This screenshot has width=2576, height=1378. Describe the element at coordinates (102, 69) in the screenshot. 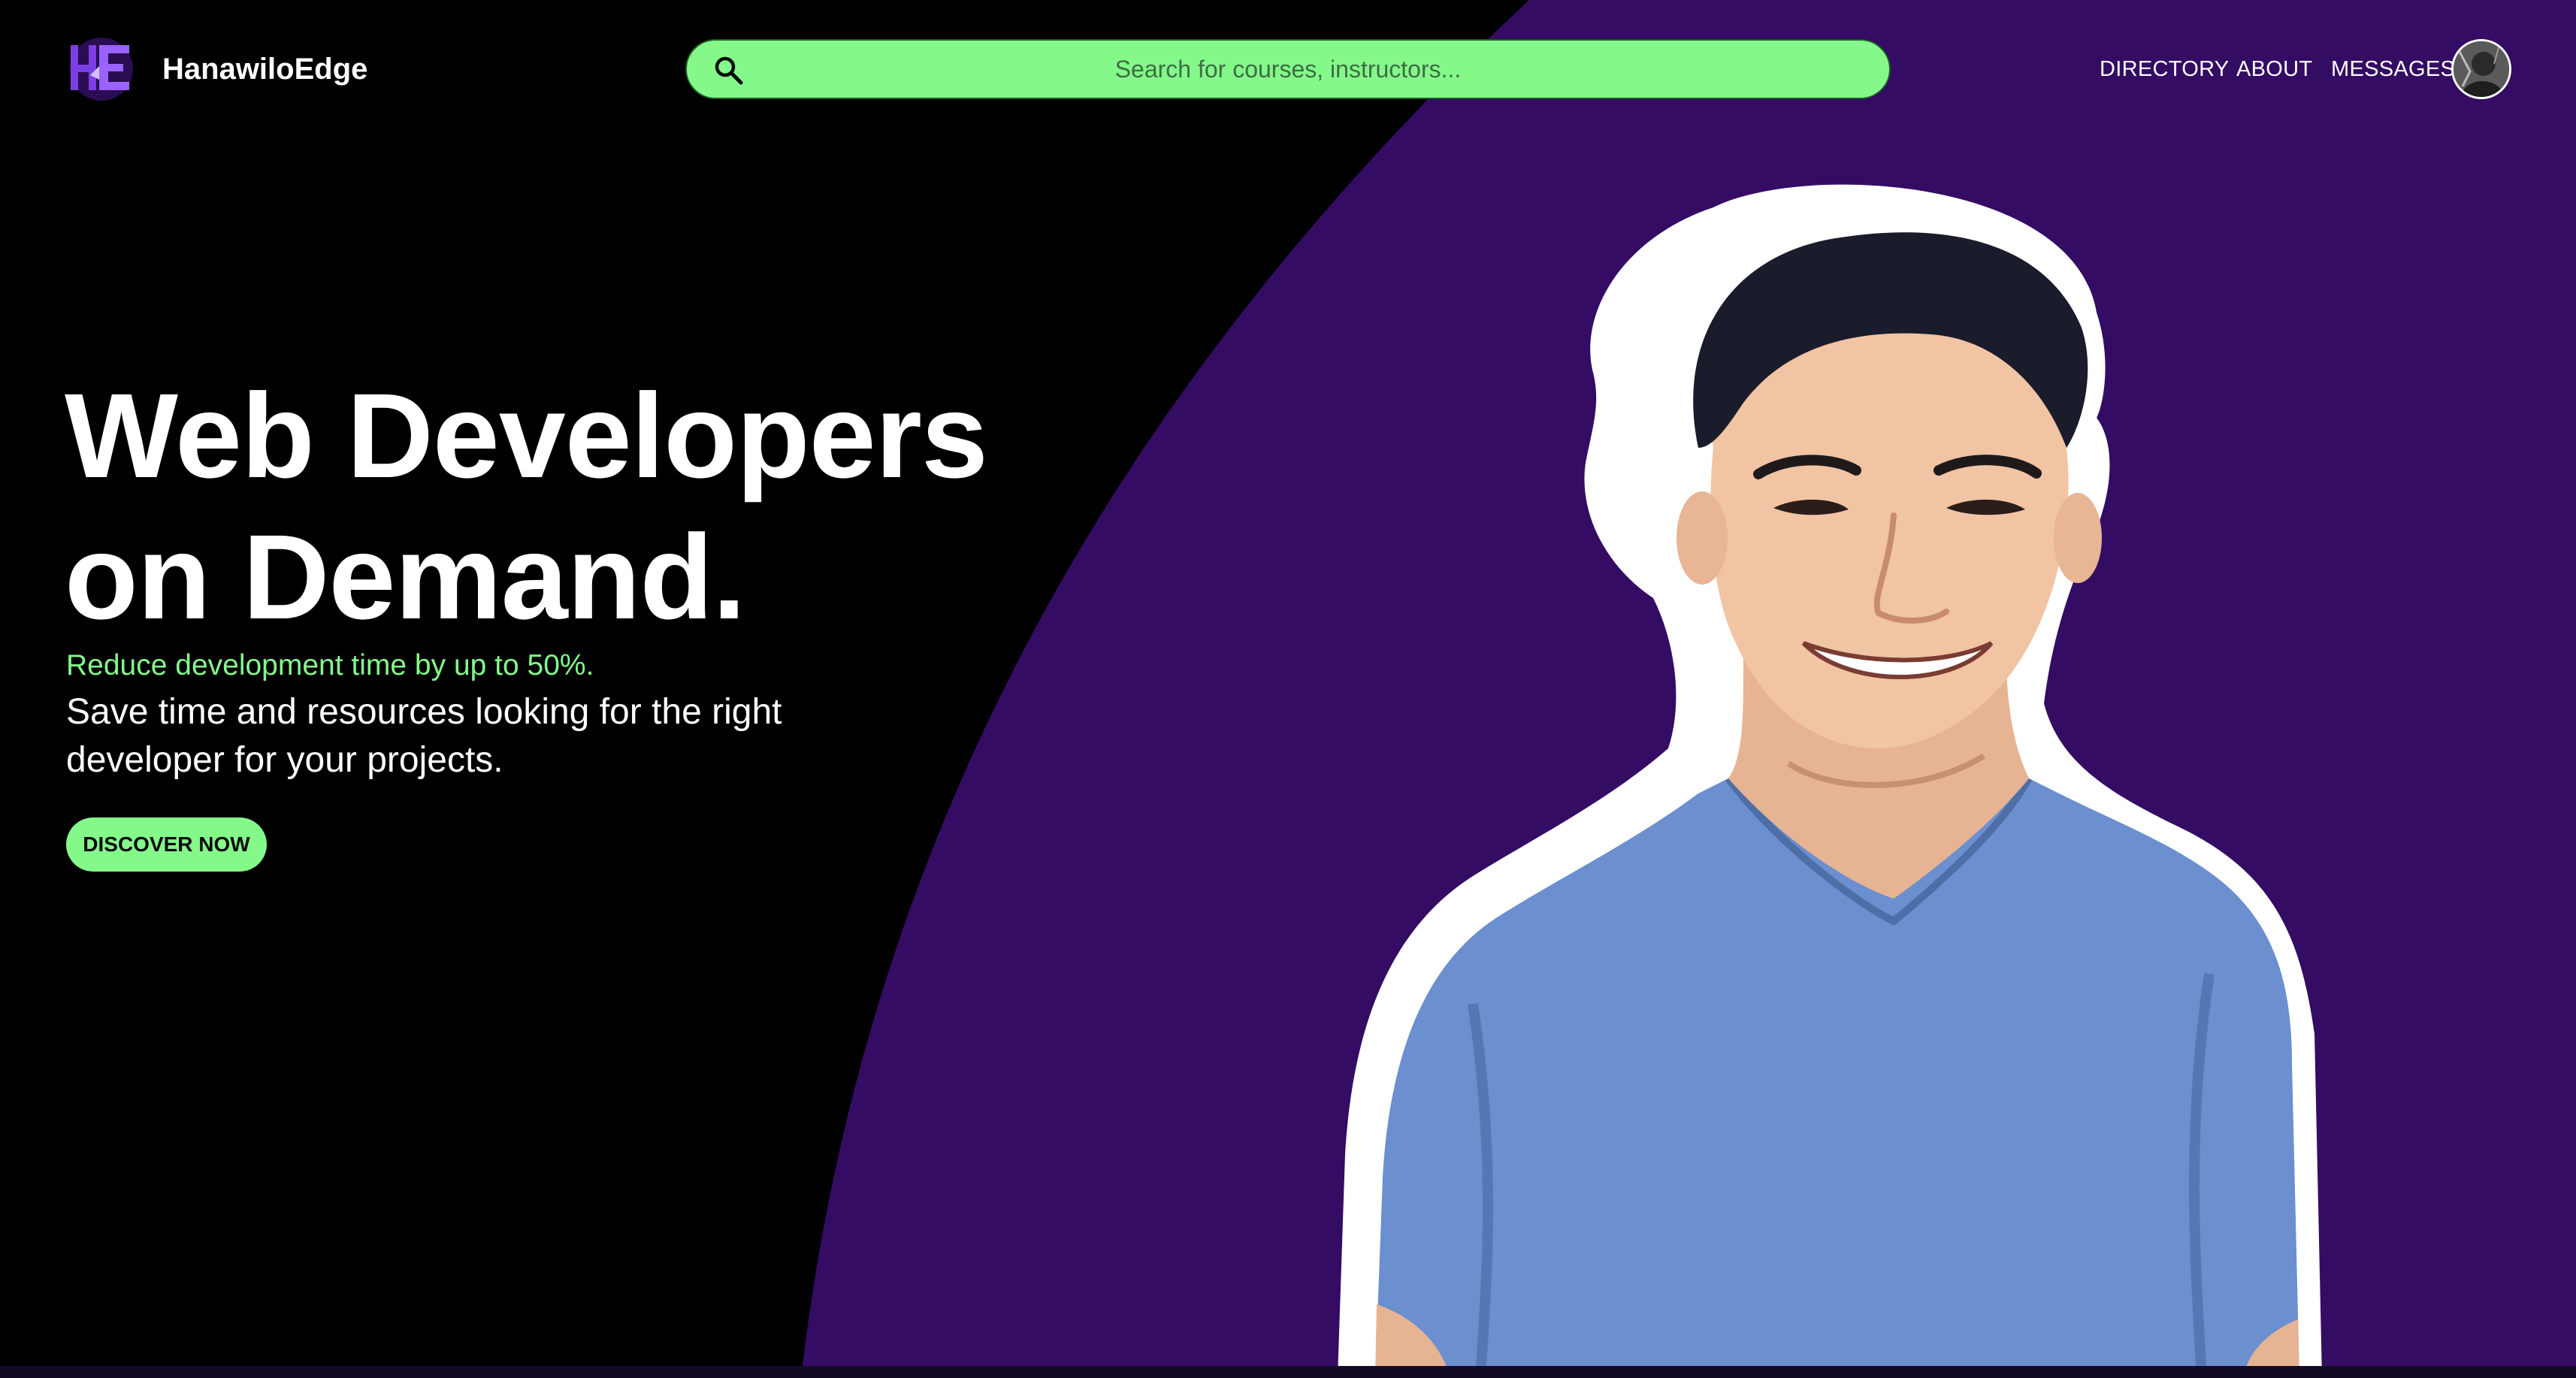

I see `hanawiloedge-logo` at that location.